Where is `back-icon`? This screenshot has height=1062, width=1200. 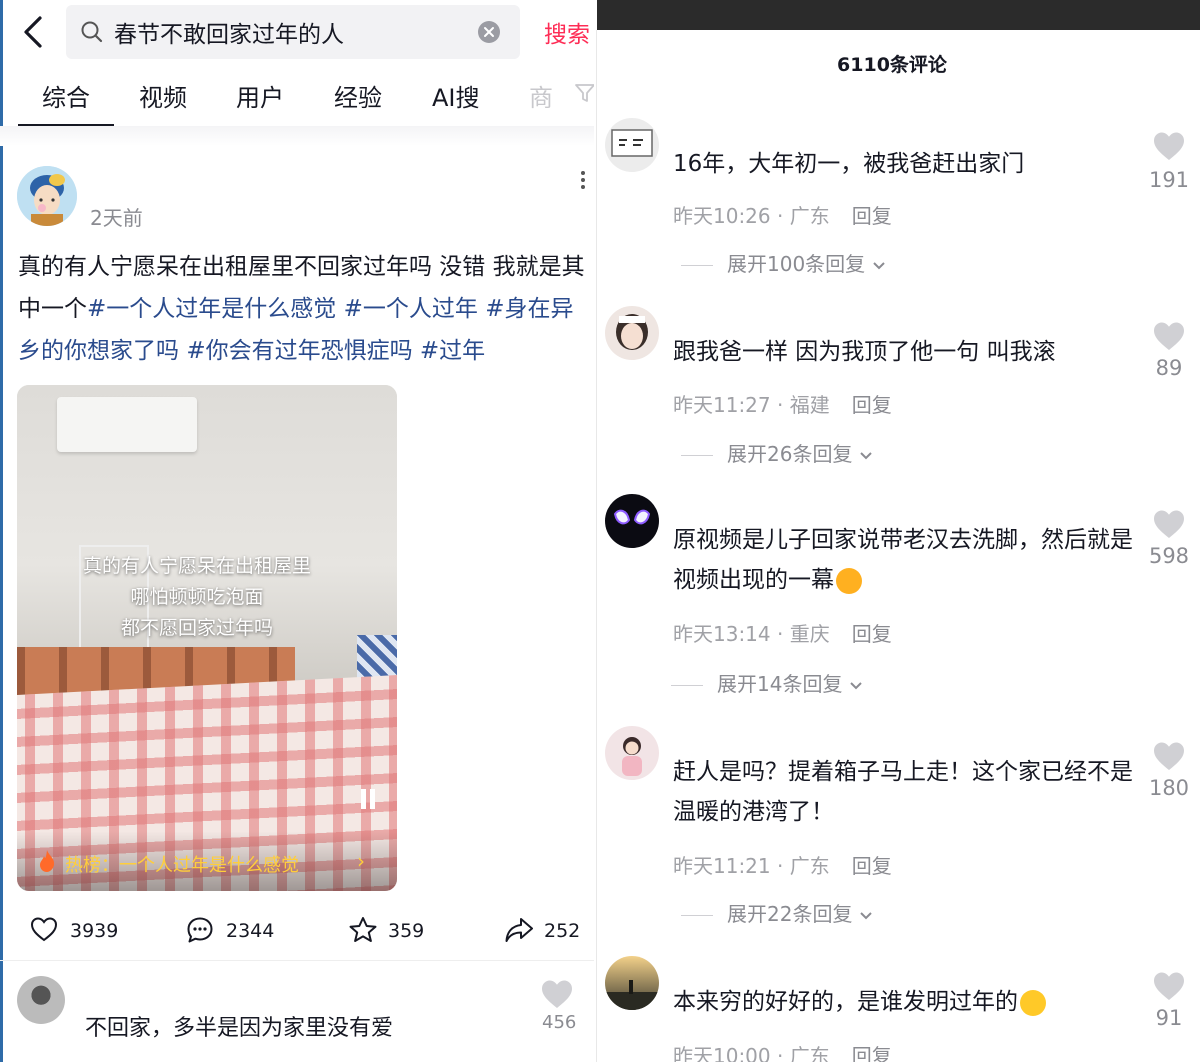 back-icon is located at coordinates (33, 32).